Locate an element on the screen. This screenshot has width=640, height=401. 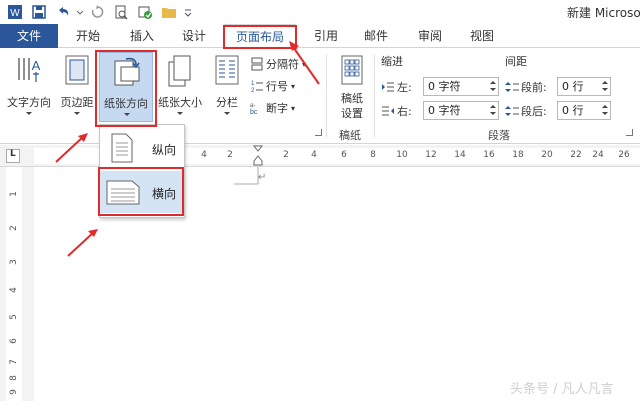
indent-left-input: 0 字符 is located at coordinates (461, 86).